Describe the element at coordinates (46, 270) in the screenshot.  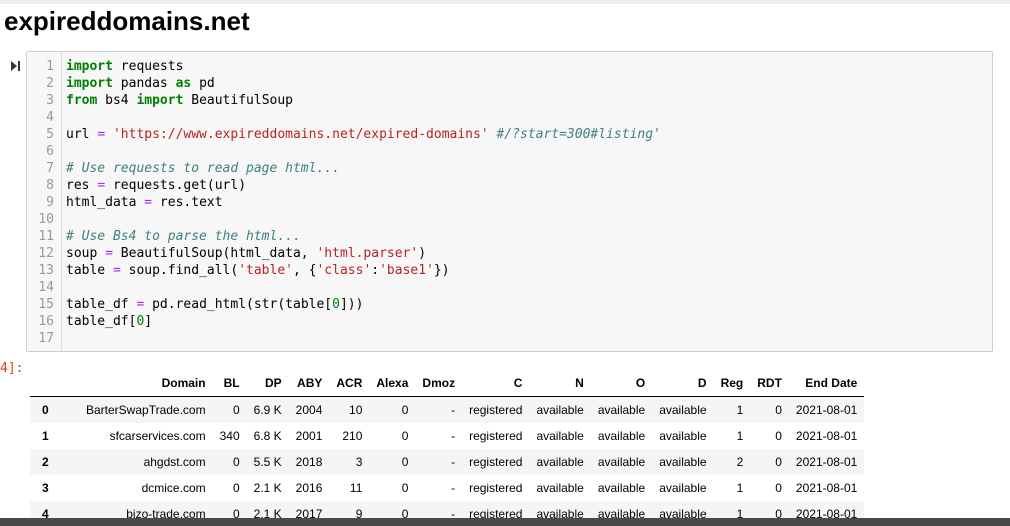
I see `line-number: 13` at that location.